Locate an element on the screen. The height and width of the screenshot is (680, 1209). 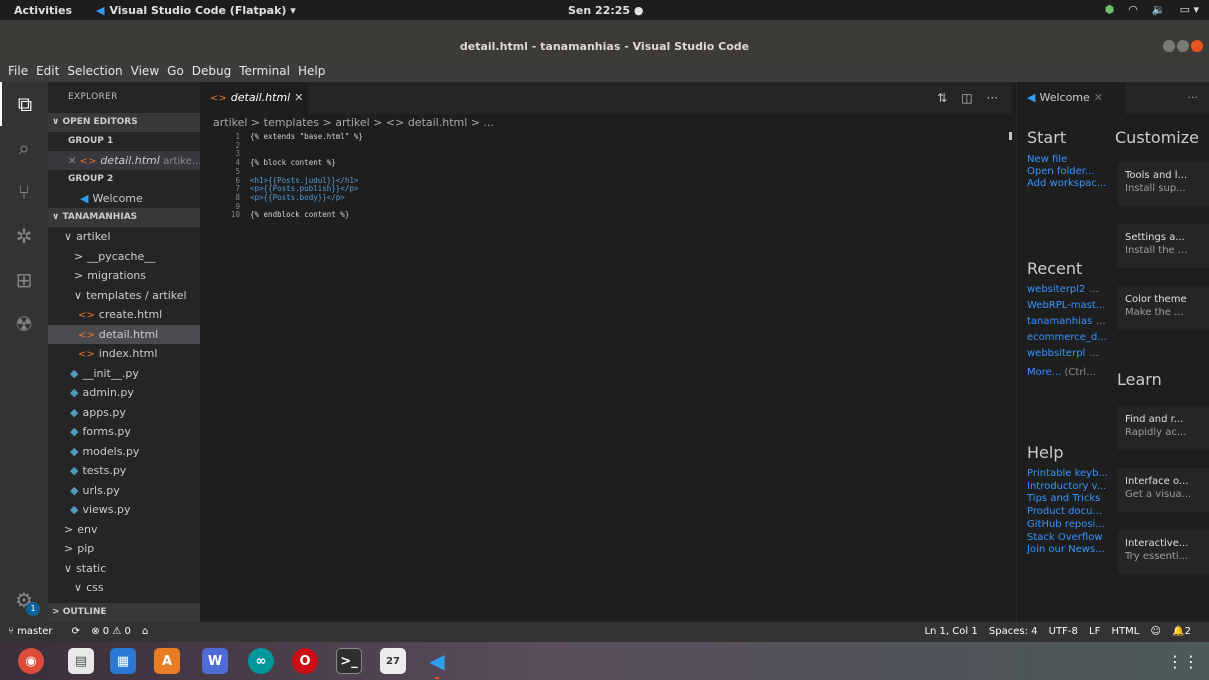
open-editor-welcome: ◀ Welcome is located at coordinates (124, 198).